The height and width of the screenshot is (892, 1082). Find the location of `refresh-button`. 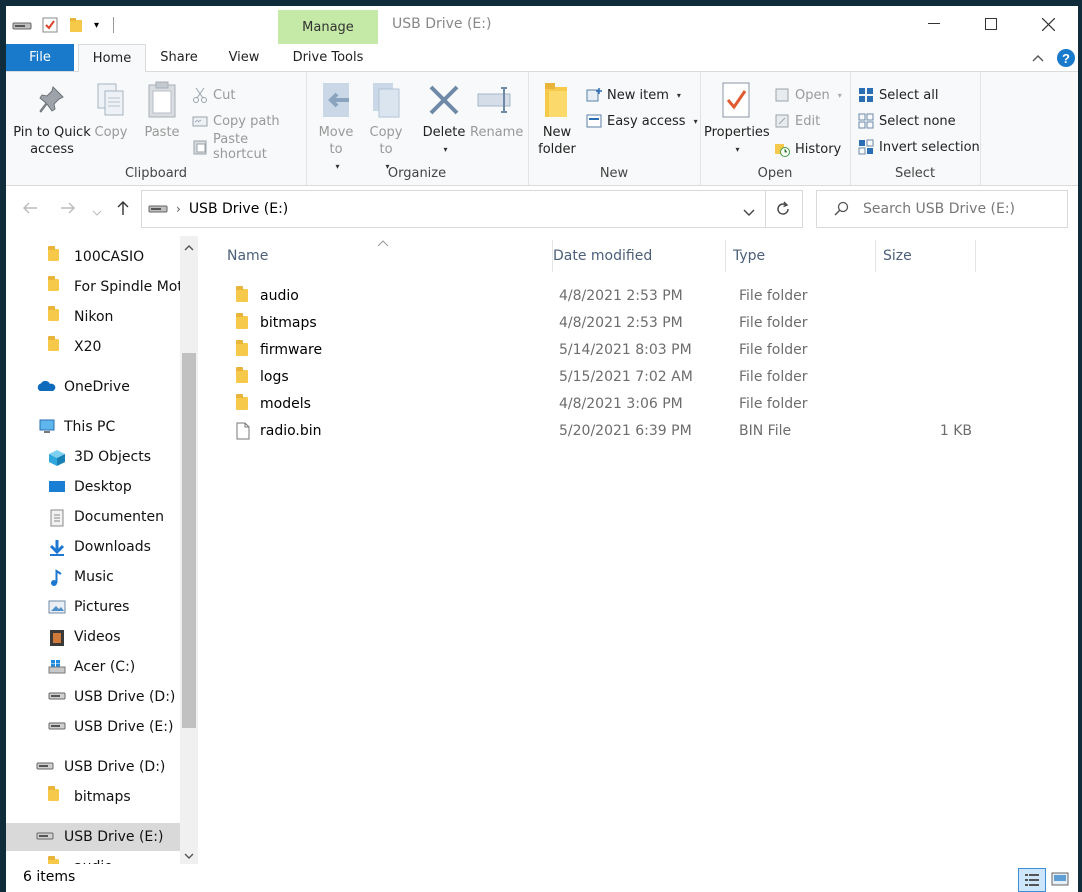

refresh-button is located at coordinates (783, 209).